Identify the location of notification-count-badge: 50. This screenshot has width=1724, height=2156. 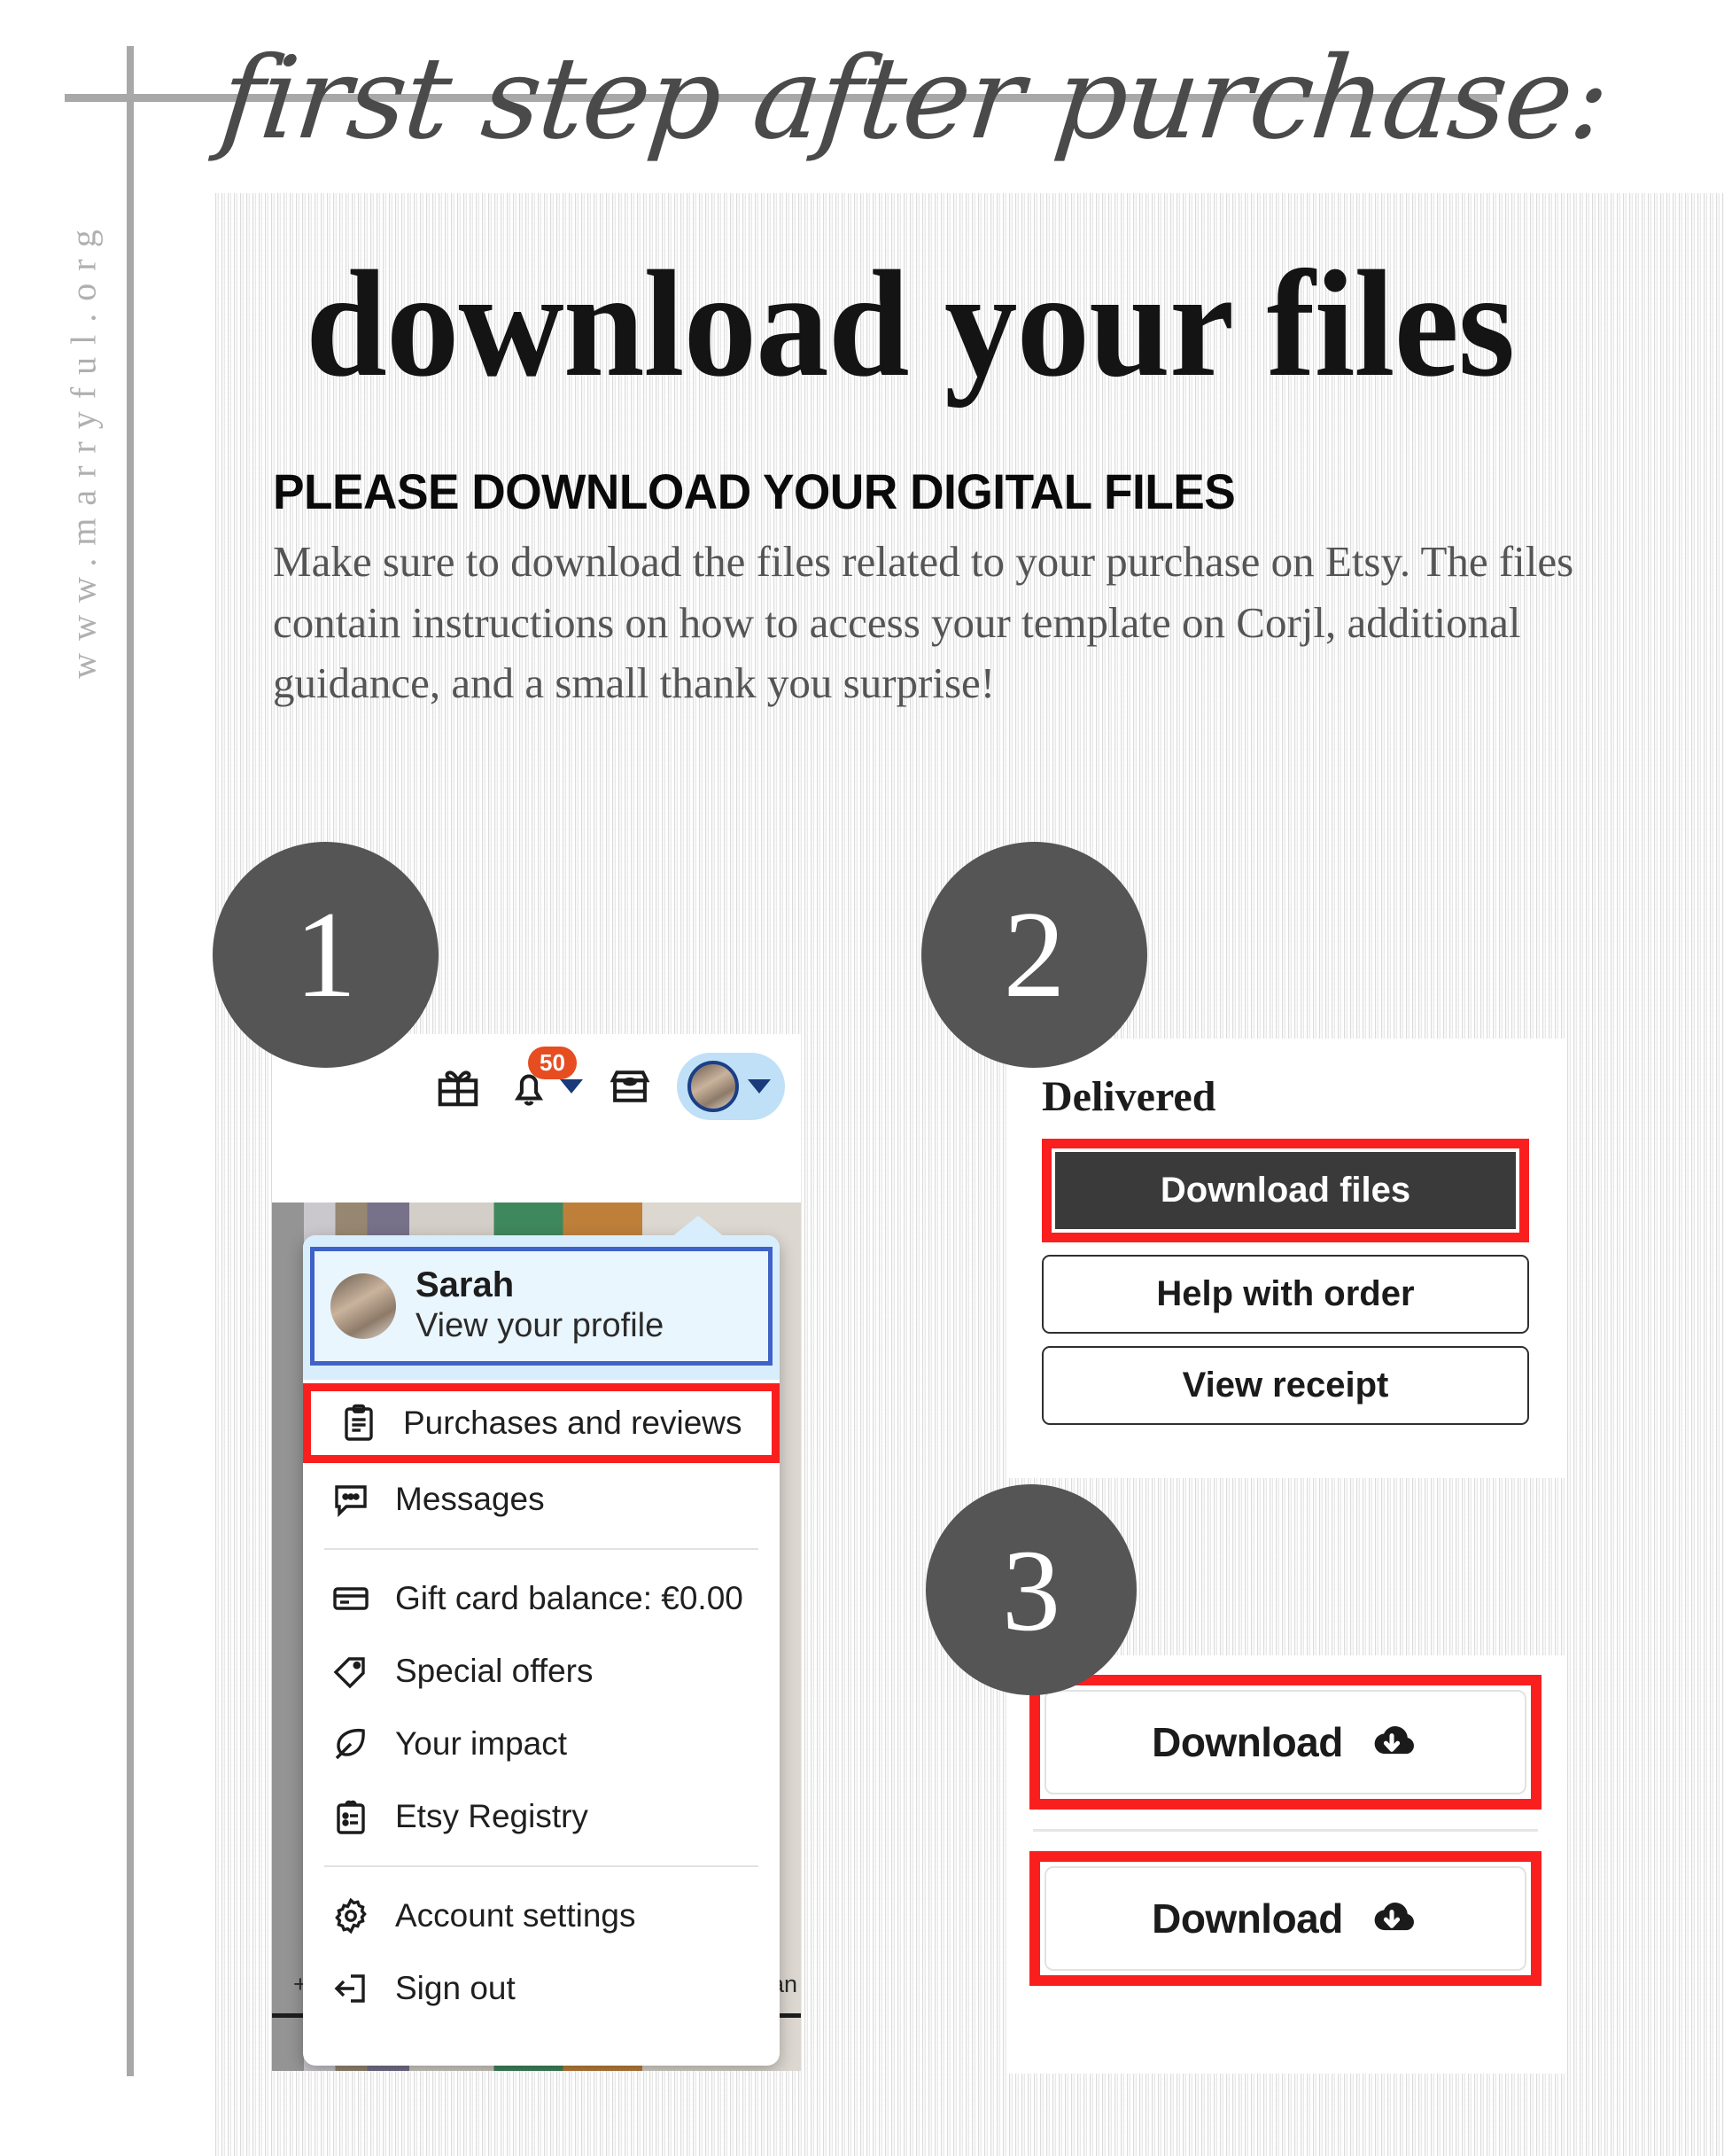
(552, 1063).